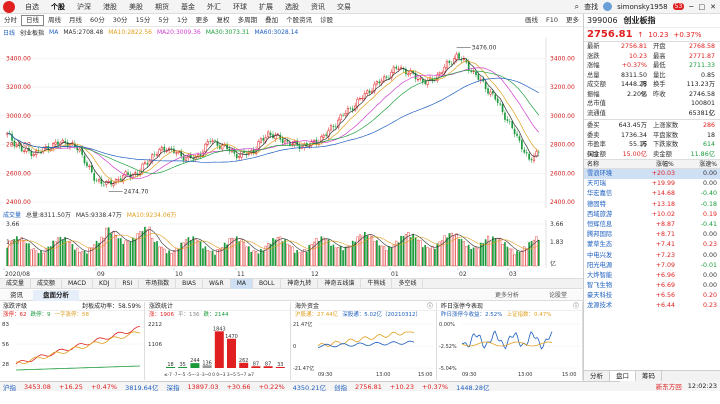 The width and height of the screenshot is (720, 404). What do you see at coordinates (340, 387) in the screenshot?
I see `cy-index-label: 创指` at bounding box center [340, 387].